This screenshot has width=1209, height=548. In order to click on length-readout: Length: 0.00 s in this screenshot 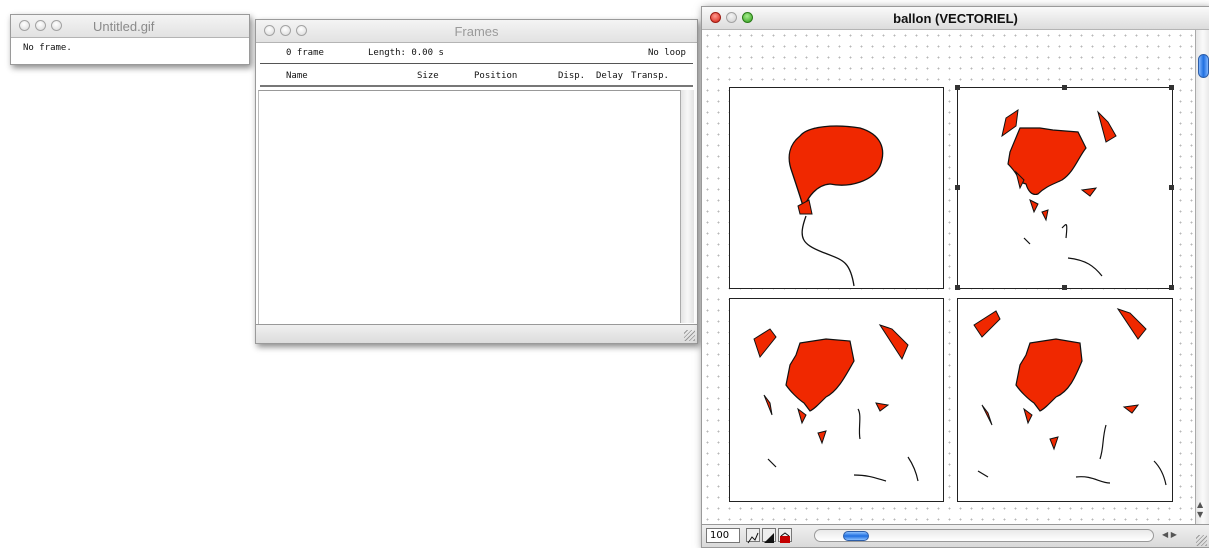, I will do `click(406, 53)`.